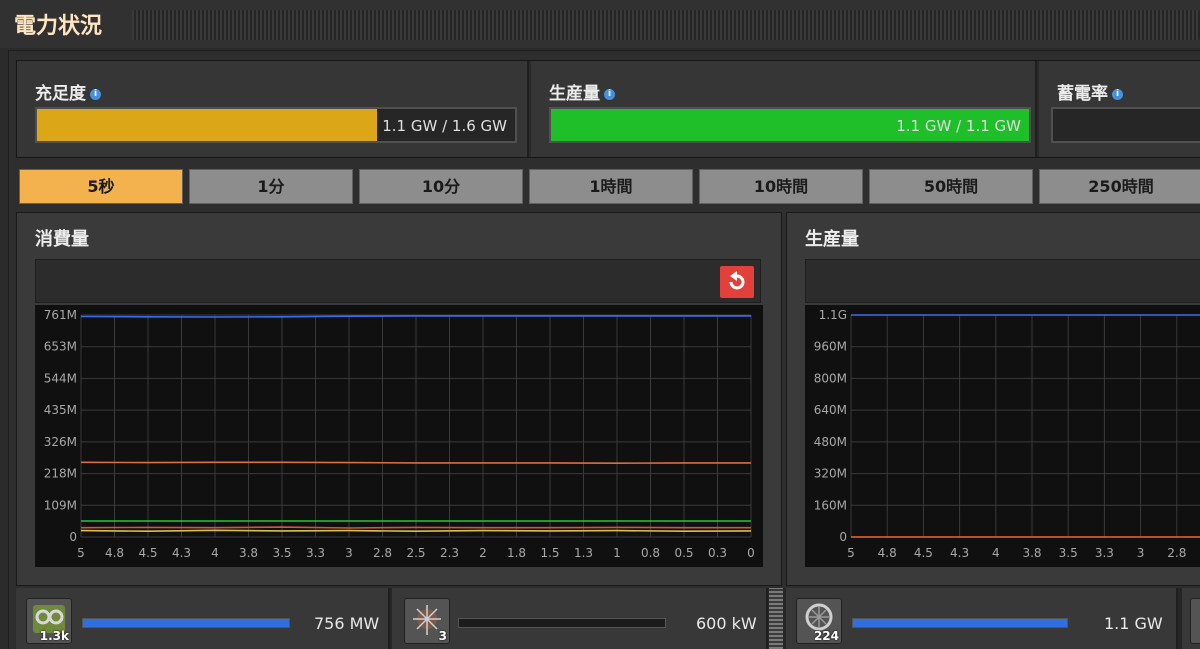  I want to click on item-count: 3, so click(442, 636).